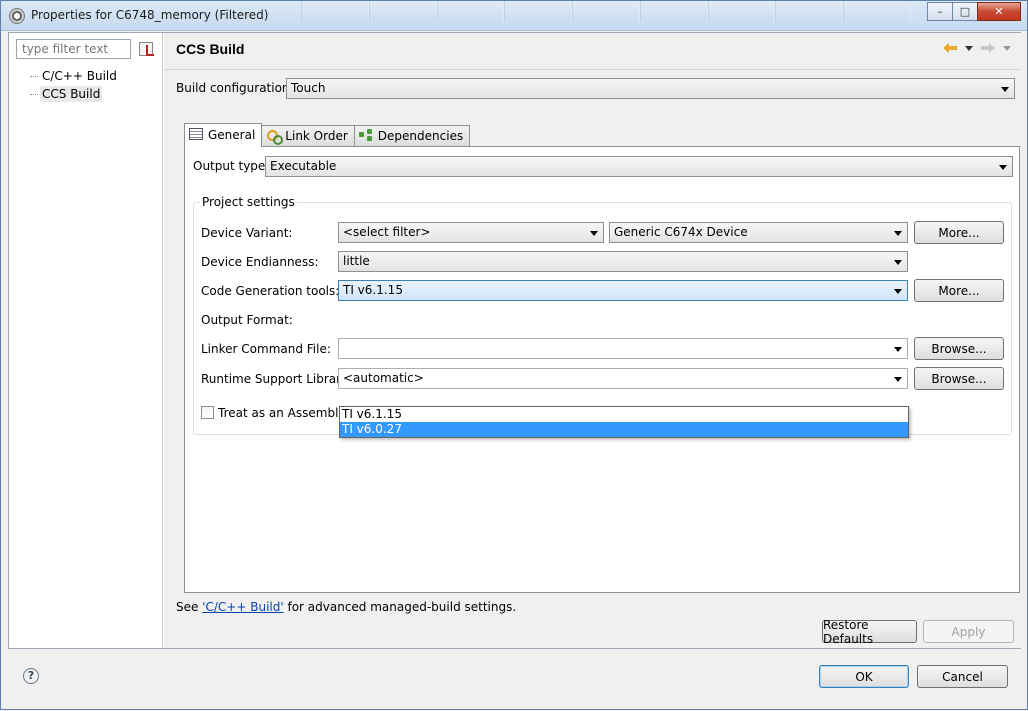 Image resolution: width=1028 pixels, height=711 pixels. Describe the element at coordinates (196, 134) in the screenshot. I see `general-tab-icon` at that location.